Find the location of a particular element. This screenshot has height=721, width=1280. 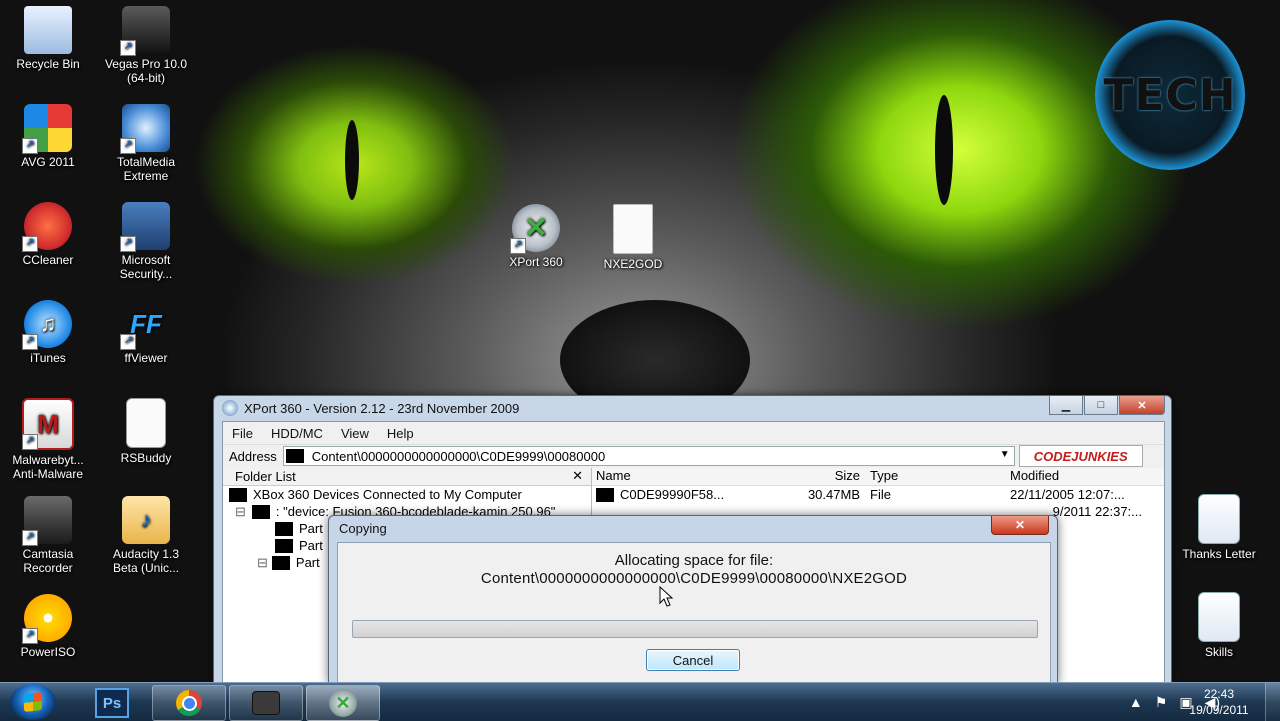

tech-logo-text: TECH is located at coordinates (1170, 95).